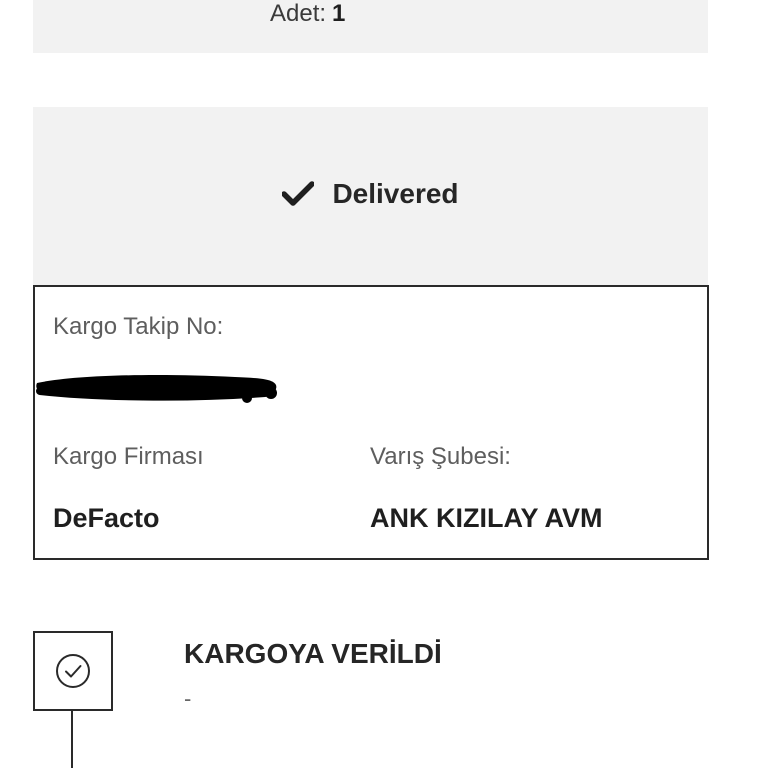  I want to click on check-icon, so click(298, 193).